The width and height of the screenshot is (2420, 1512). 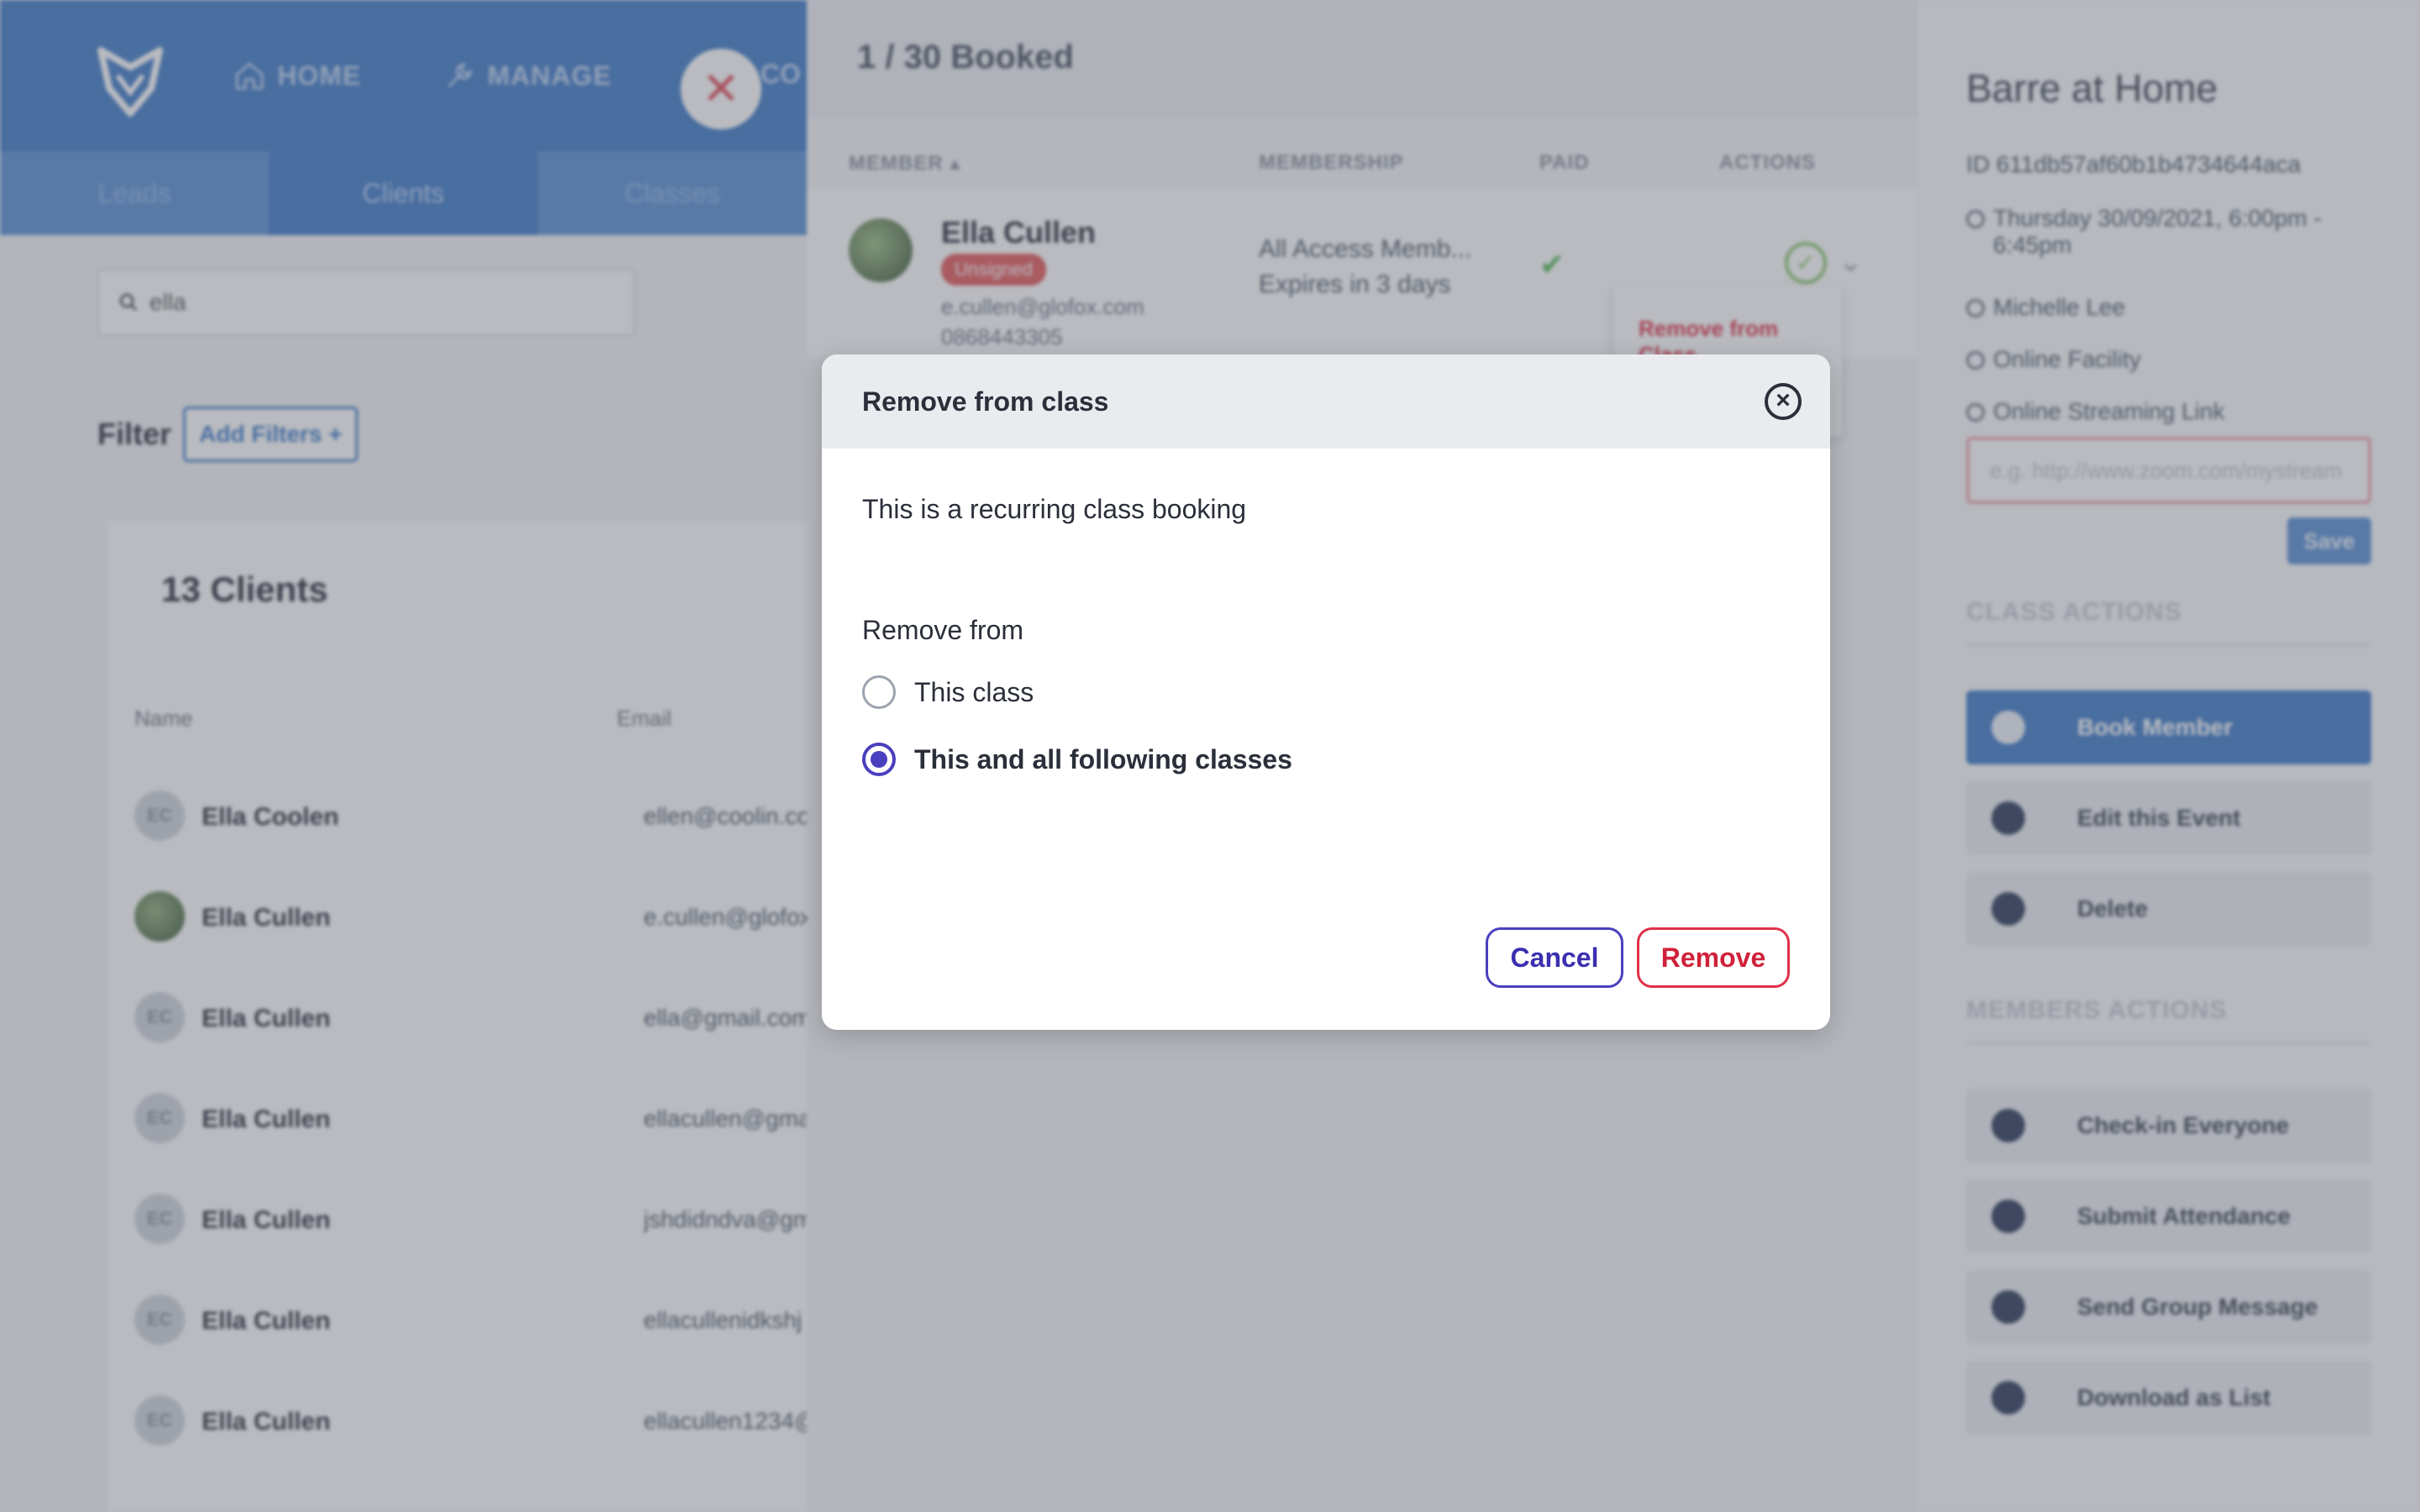 What do you see at coordinates (1326, 401) in the screenshot?
I see `dialog-header: Remove from class ×` at bounding box center [1326, 401].